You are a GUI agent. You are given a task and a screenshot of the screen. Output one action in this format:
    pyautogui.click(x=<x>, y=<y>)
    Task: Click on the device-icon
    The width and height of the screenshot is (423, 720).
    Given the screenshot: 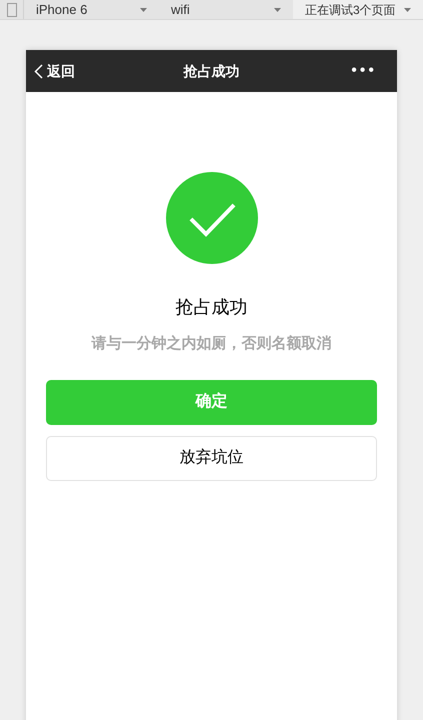 What is the action you would take?
    pyautogui.click(x=11, y=9)
    